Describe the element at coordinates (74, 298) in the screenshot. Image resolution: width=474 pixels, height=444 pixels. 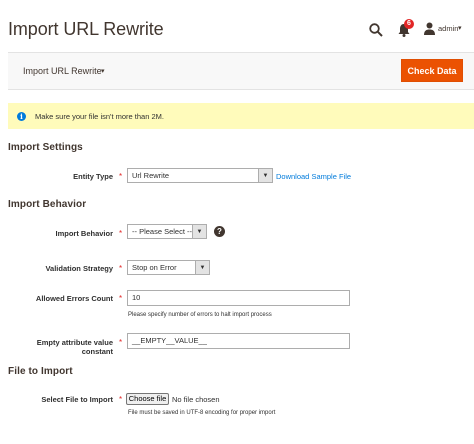
I see `allowed-errors-label: Allowed Errors Count` at that location.